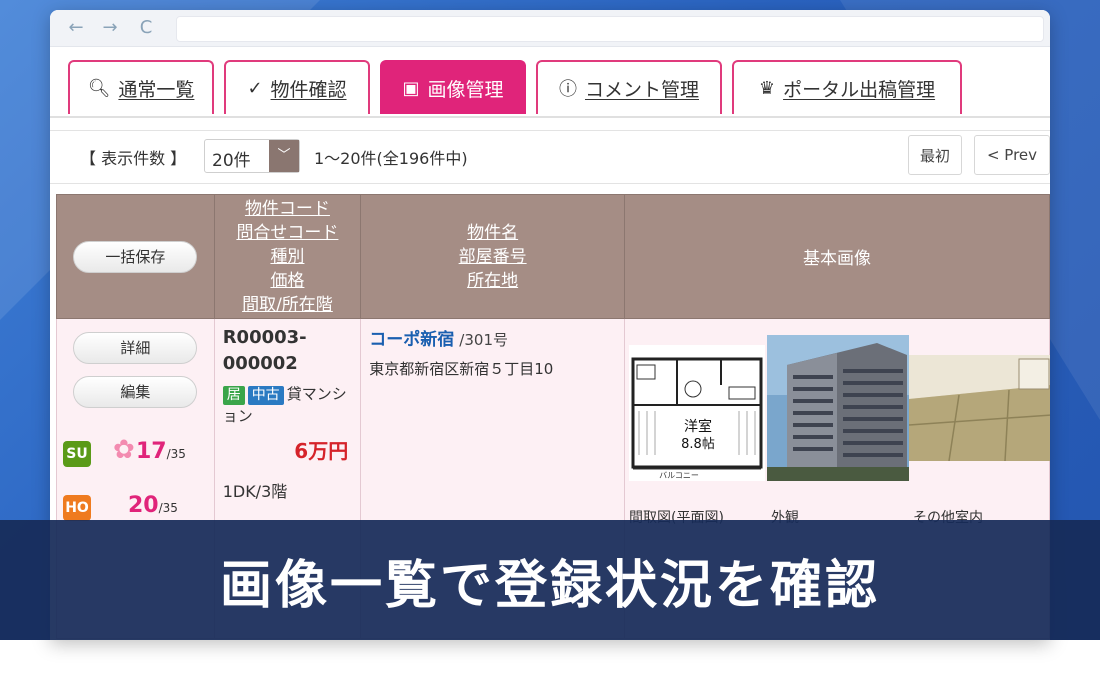 The width and height of the screenshot is (1100, 676). Describe the element at coordinates (567, 89) in the screenshot. I see `alert-circle-icon: ⓘ` at that location.